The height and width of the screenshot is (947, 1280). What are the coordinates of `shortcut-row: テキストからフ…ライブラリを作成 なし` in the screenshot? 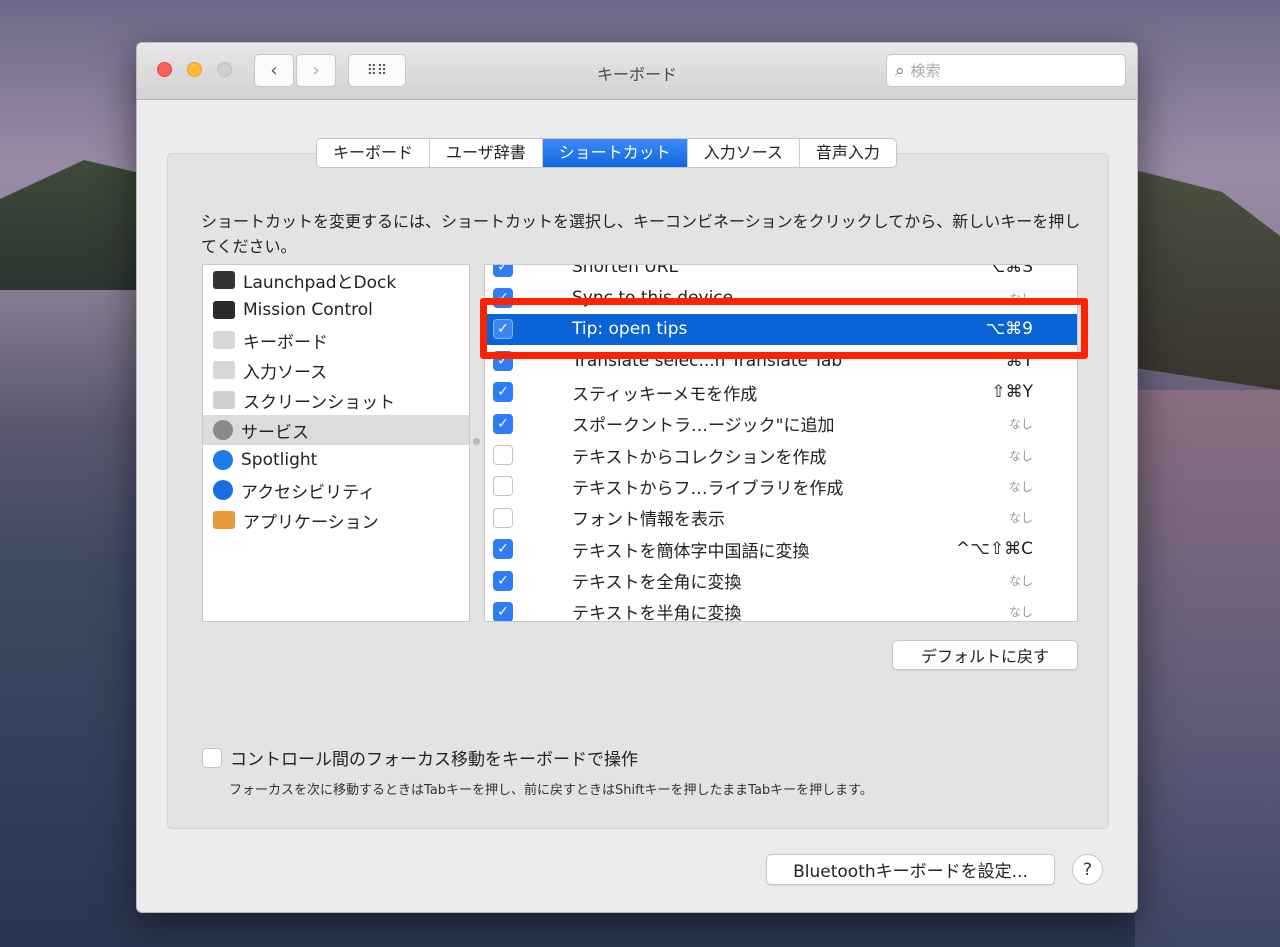 It's located at (781, 486).